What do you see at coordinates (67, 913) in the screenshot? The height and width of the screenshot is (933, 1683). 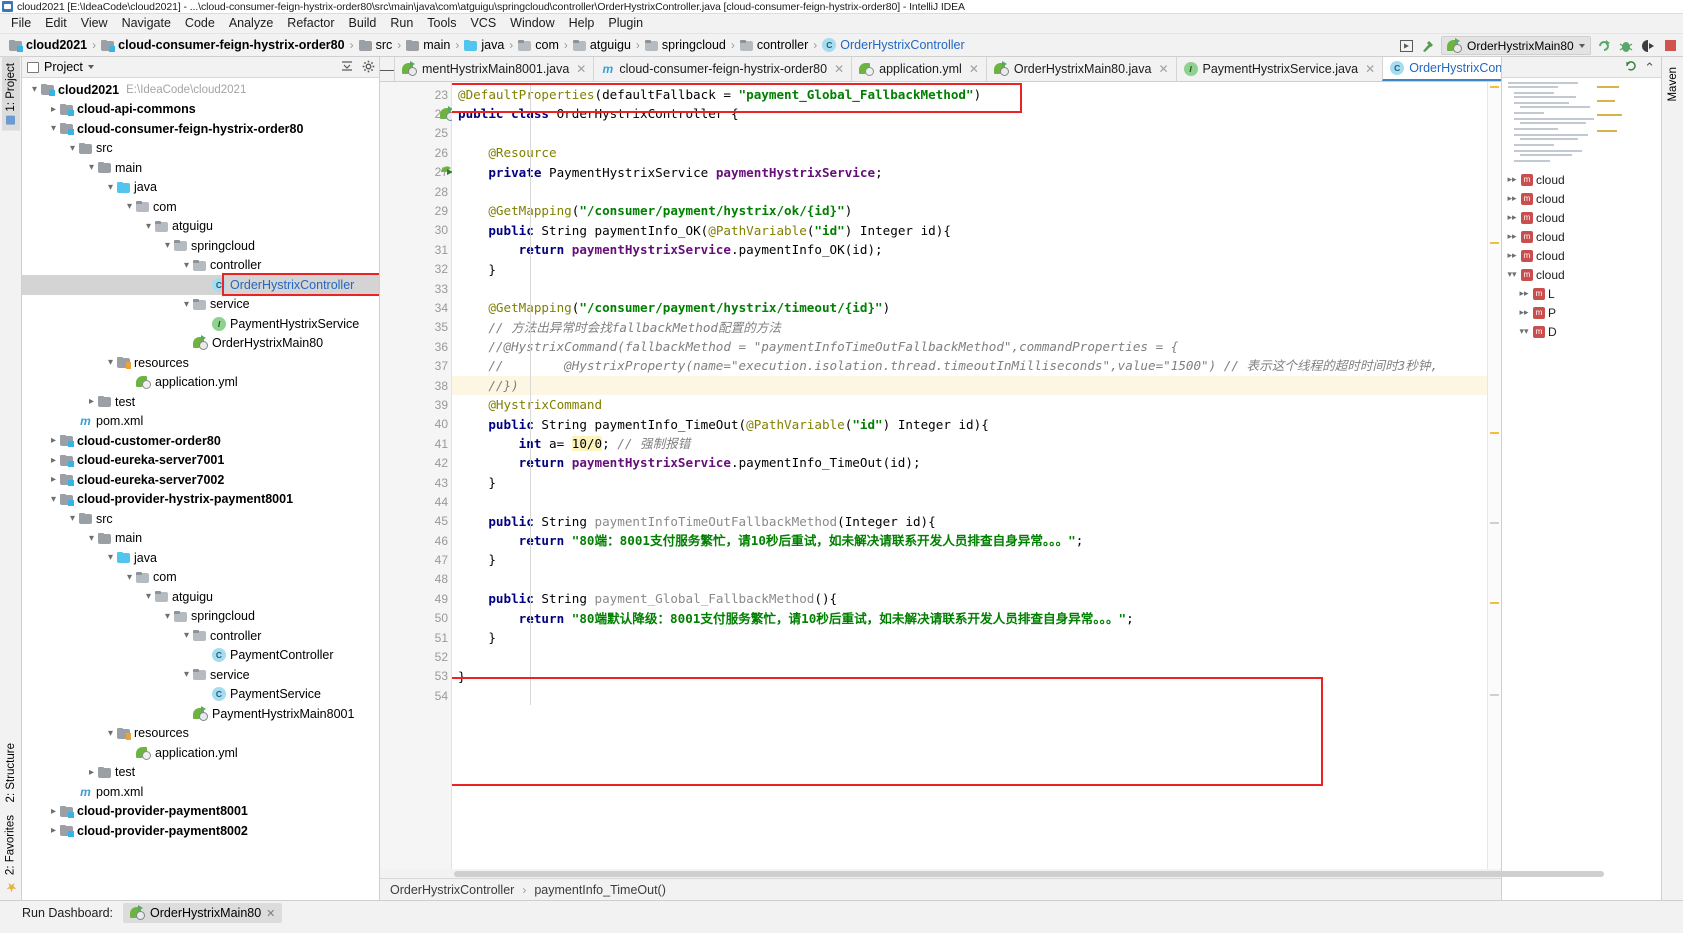 I see `run-dashboard-label: Run Dashboard:` at bounding box center [67, 913].